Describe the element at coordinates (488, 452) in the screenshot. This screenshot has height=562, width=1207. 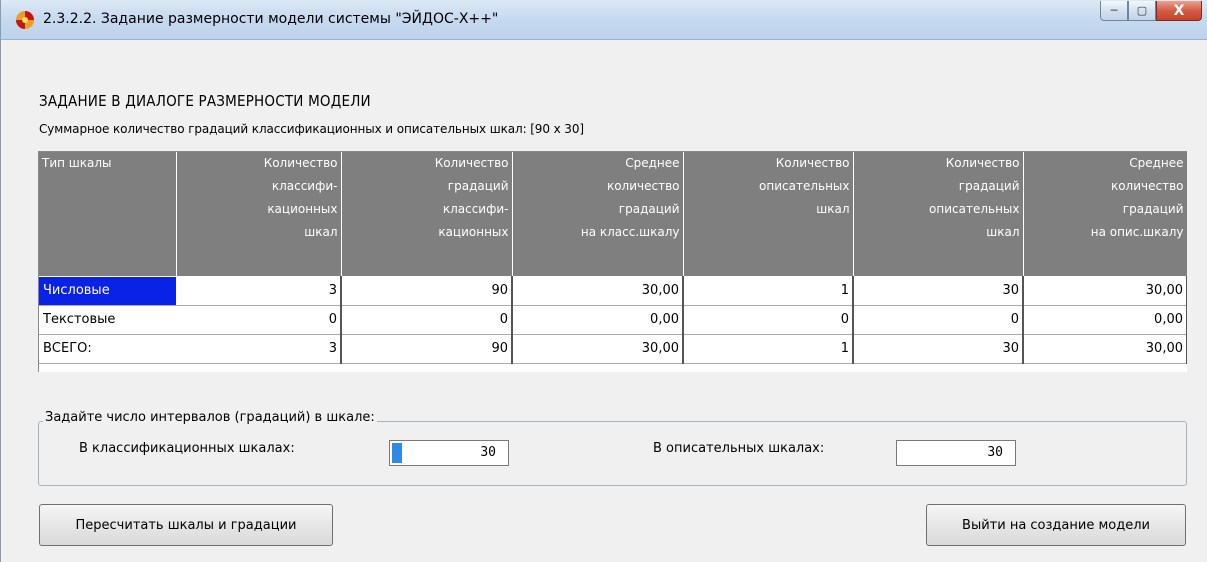
I see `class-scales-value: 30` at that location.